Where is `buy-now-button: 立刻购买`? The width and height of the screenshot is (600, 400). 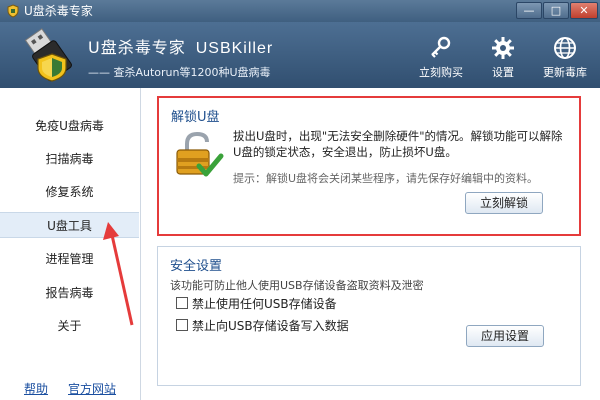 buy-now-button: 立刻购买 is located at coordinates (441, 58).